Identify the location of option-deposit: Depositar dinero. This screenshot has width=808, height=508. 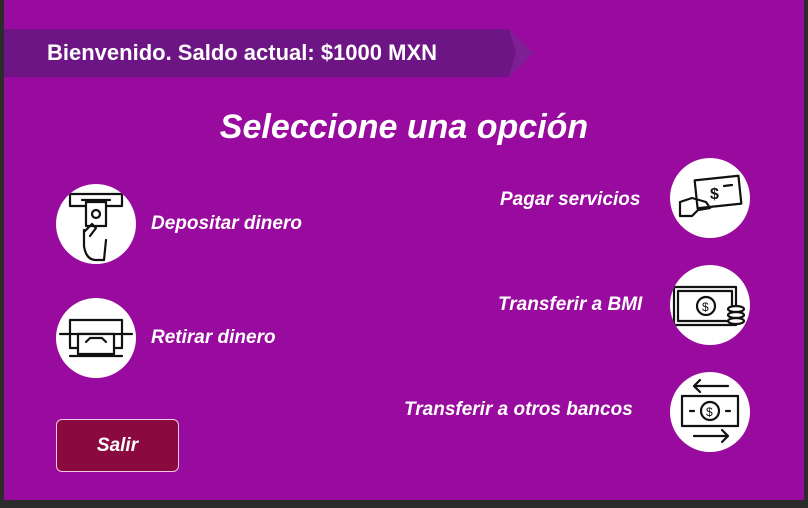
(196, 224).